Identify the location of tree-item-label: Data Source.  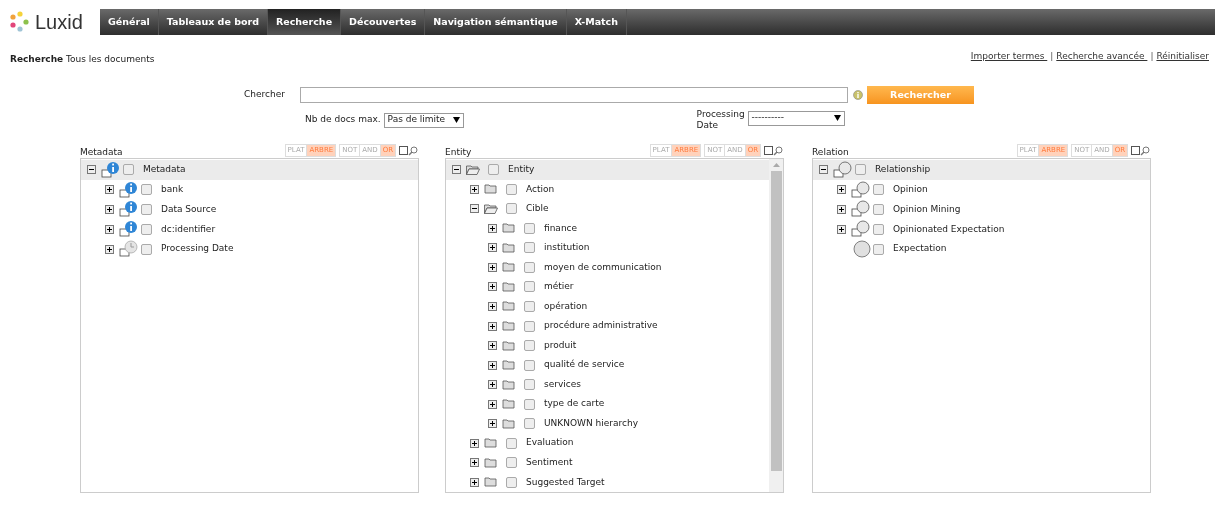
(189, 209).